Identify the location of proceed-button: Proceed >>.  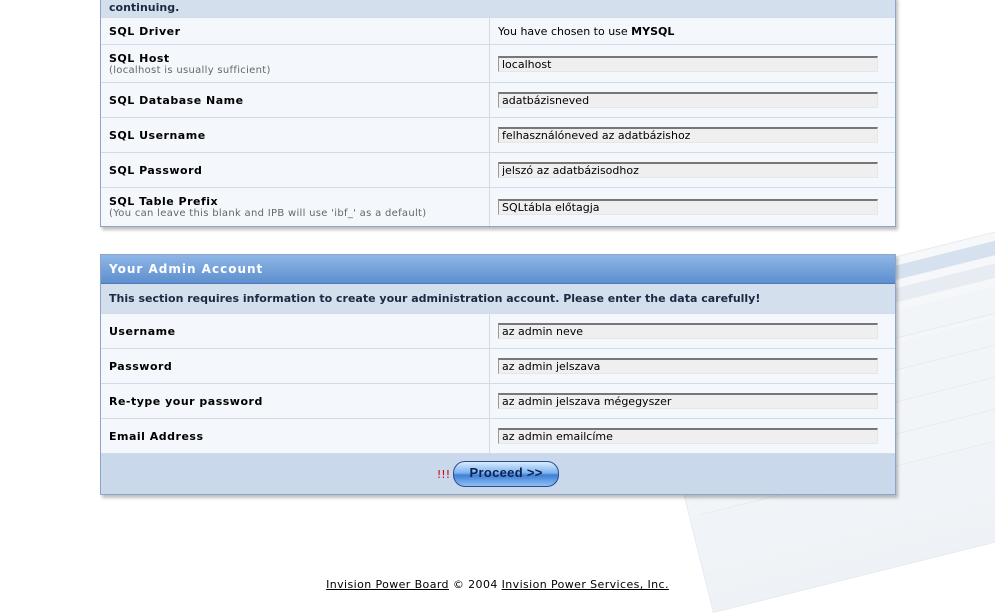
(506, 474).